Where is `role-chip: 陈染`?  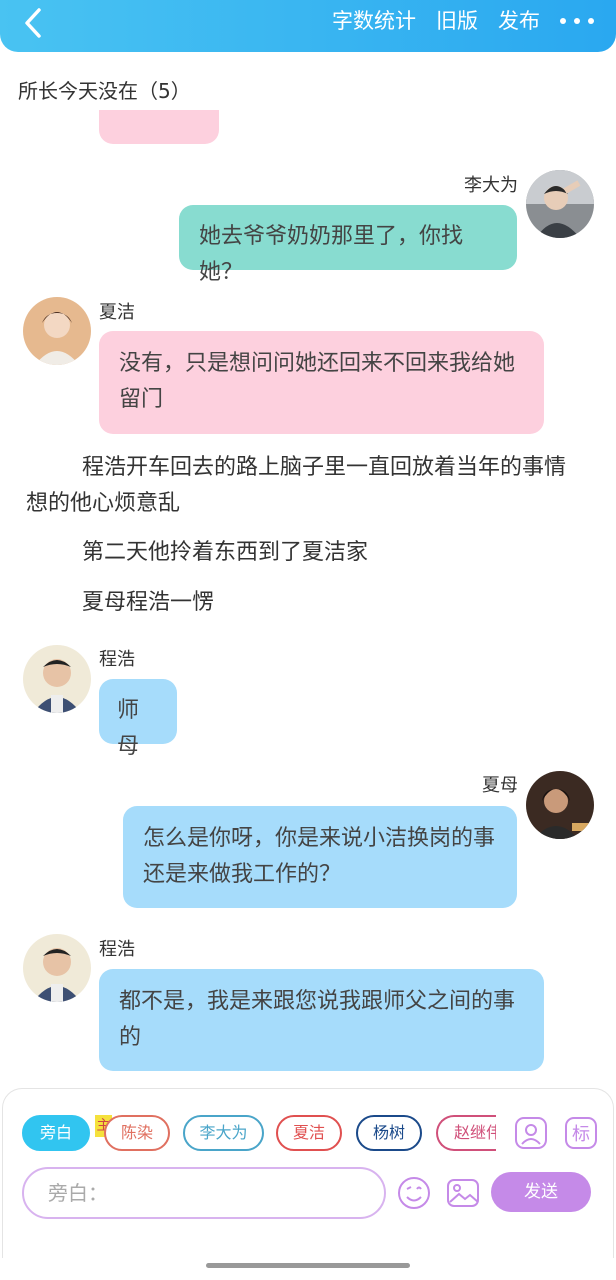
role-chip: 陈染 is located at coordinates (137, 1133).